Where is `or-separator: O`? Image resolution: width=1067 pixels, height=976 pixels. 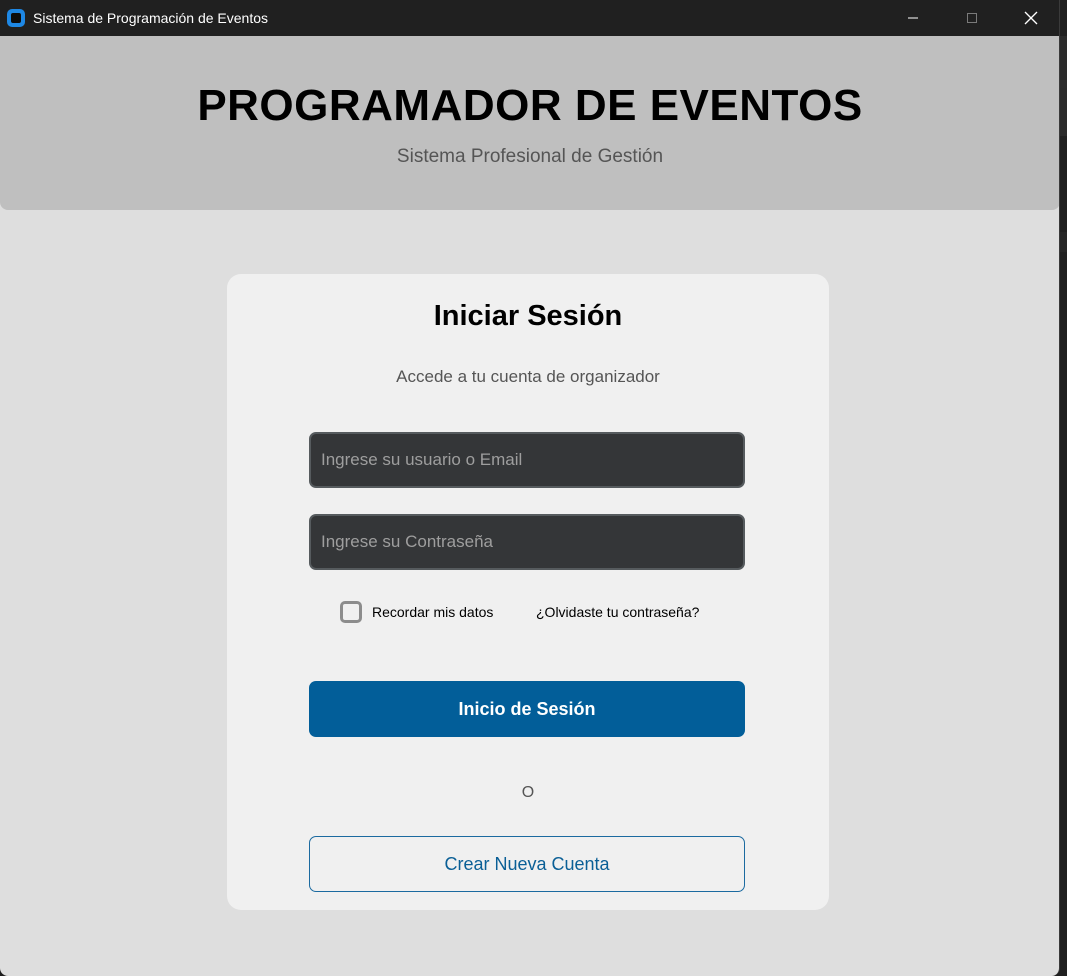
or-separator: O is located at coordinates (528, 792).